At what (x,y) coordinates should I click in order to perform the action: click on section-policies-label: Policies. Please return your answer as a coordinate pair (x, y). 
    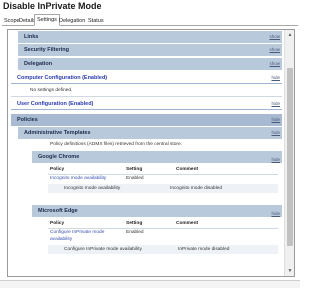
    Looking at the image, I should click on (27, 120).